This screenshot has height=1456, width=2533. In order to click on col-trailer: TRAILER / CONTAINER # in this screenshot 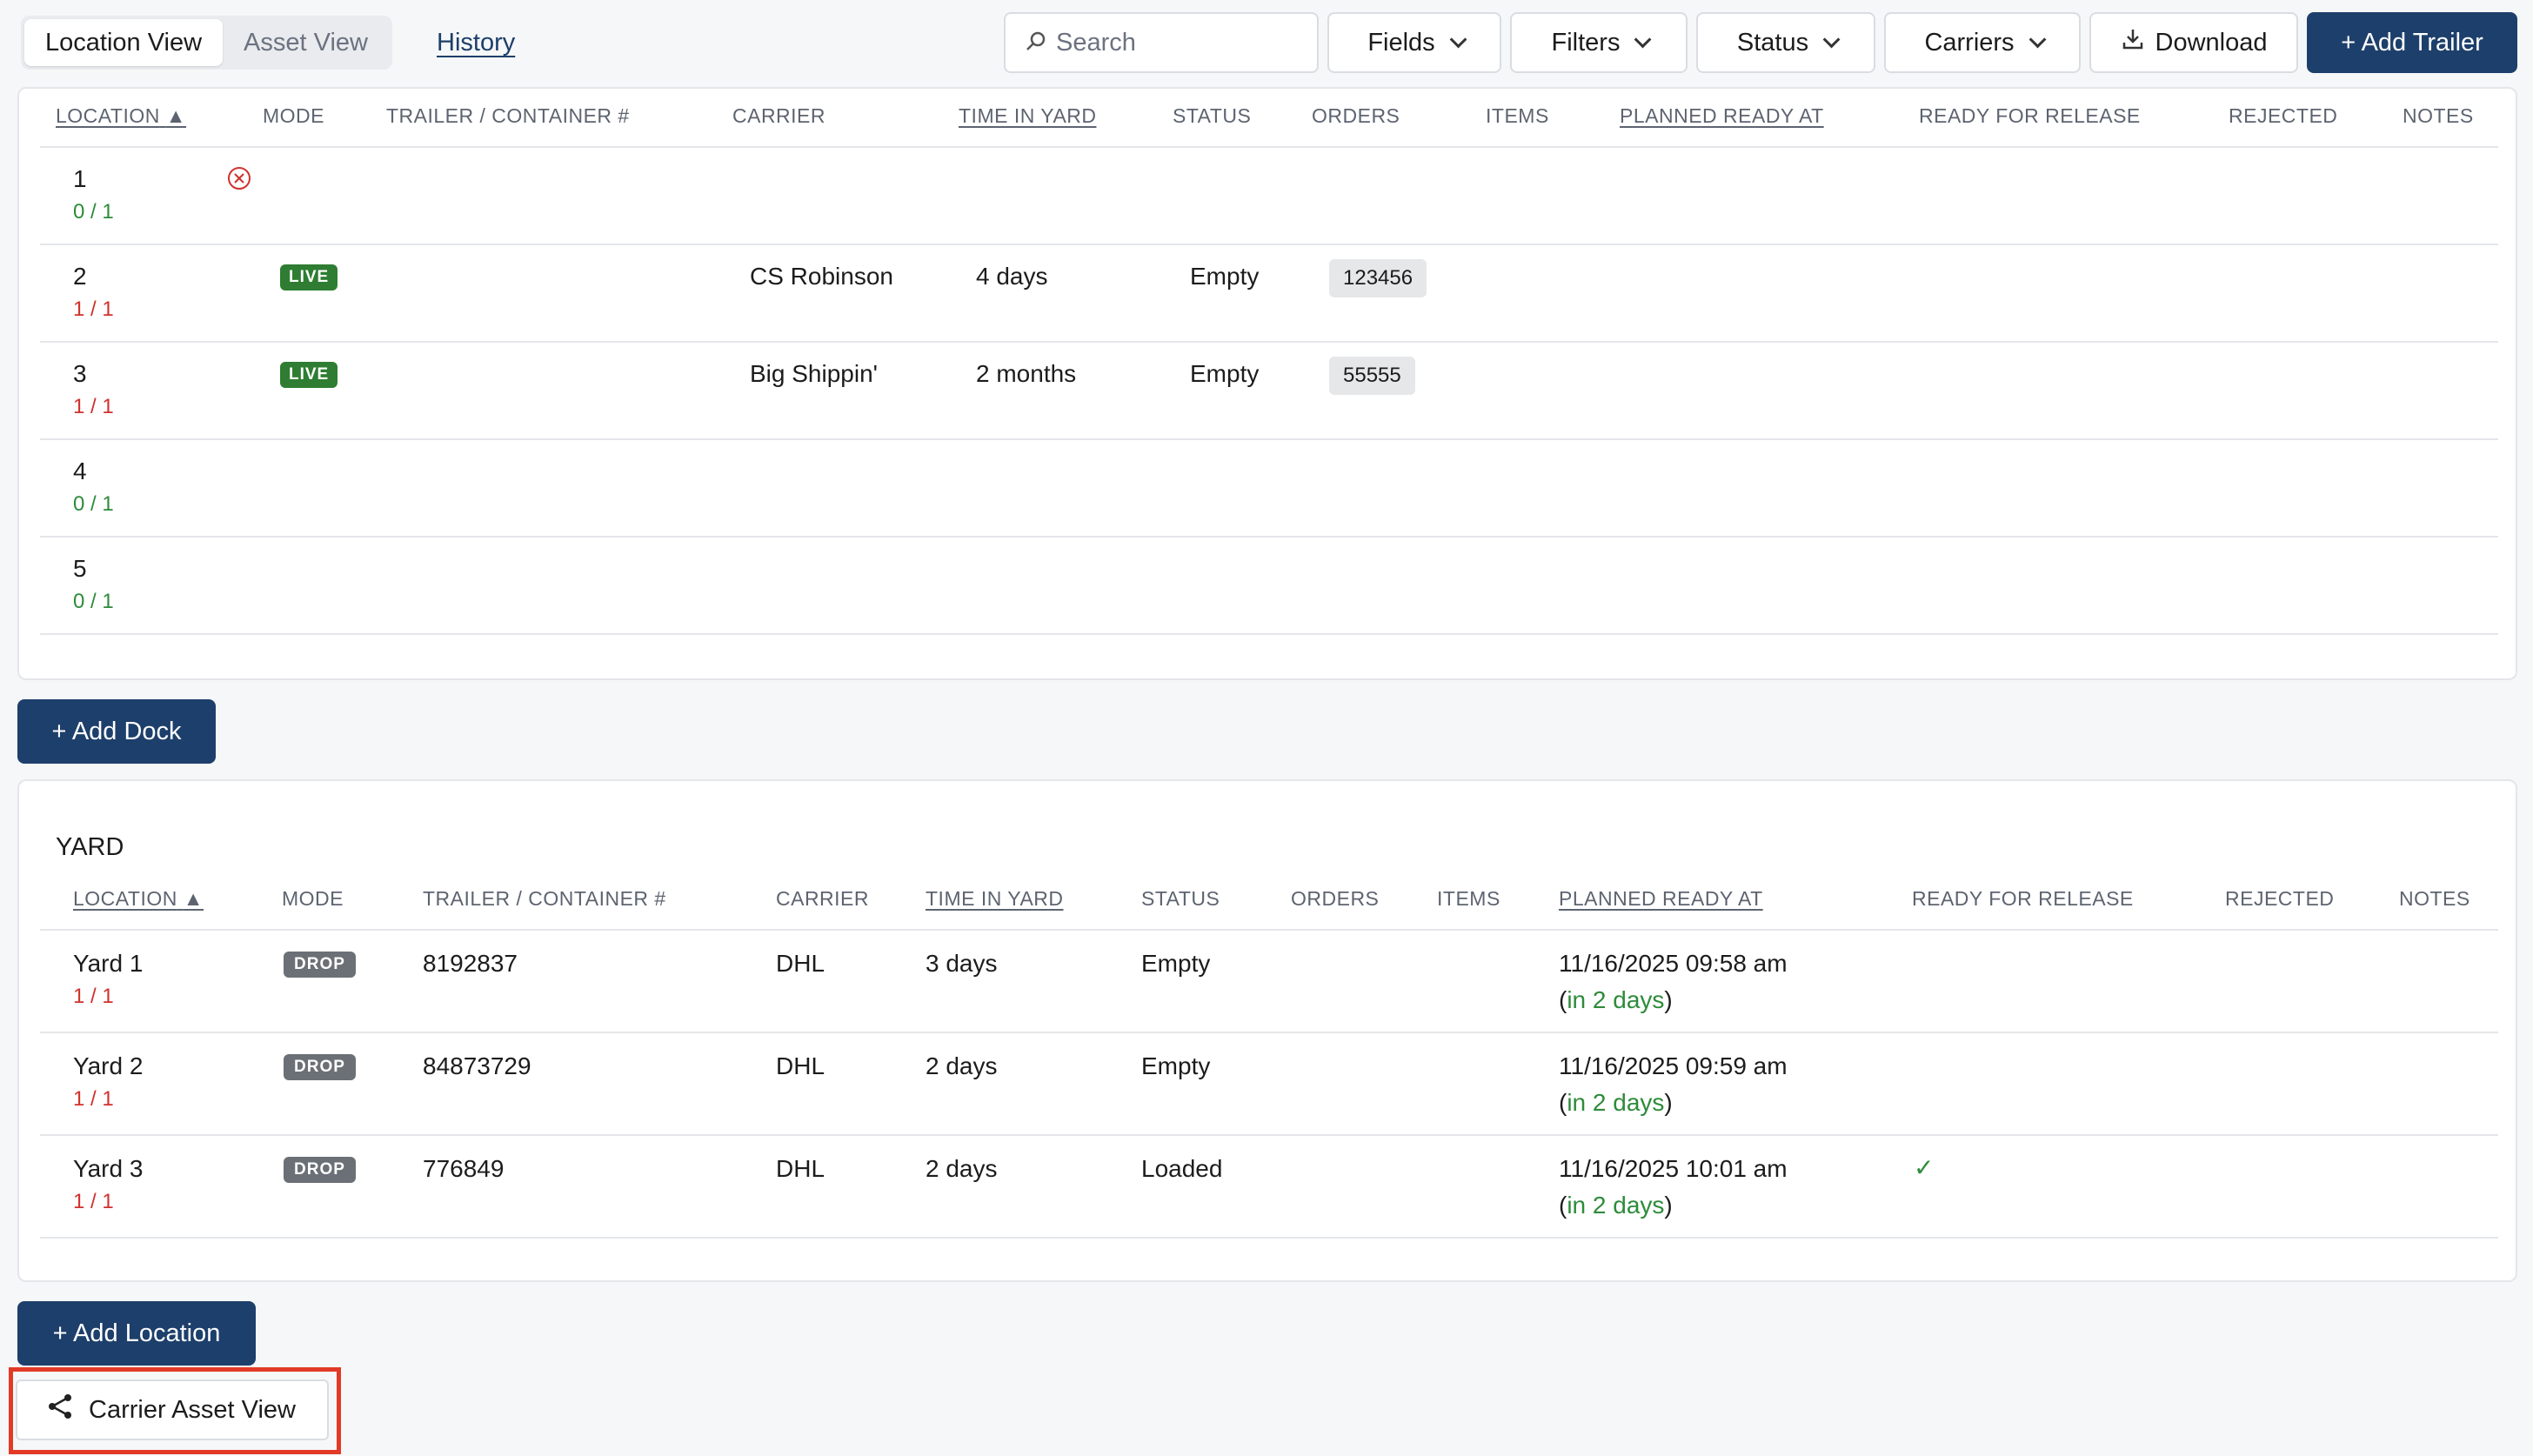, I will do `click(545, 898)`.